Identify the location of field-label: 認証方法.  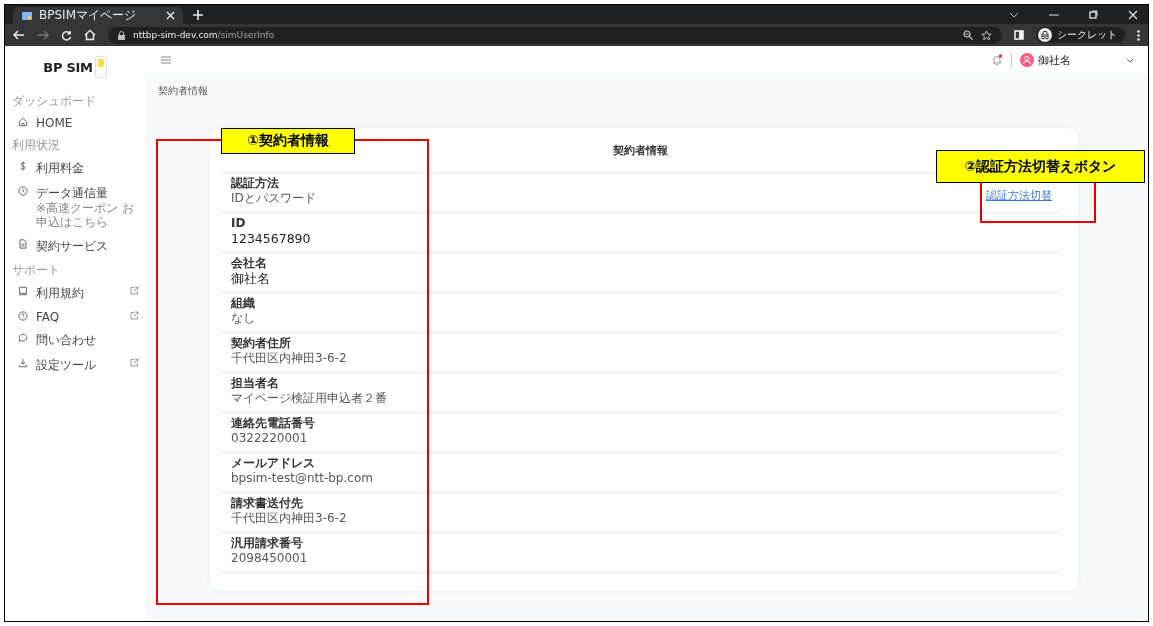
(255, 183).